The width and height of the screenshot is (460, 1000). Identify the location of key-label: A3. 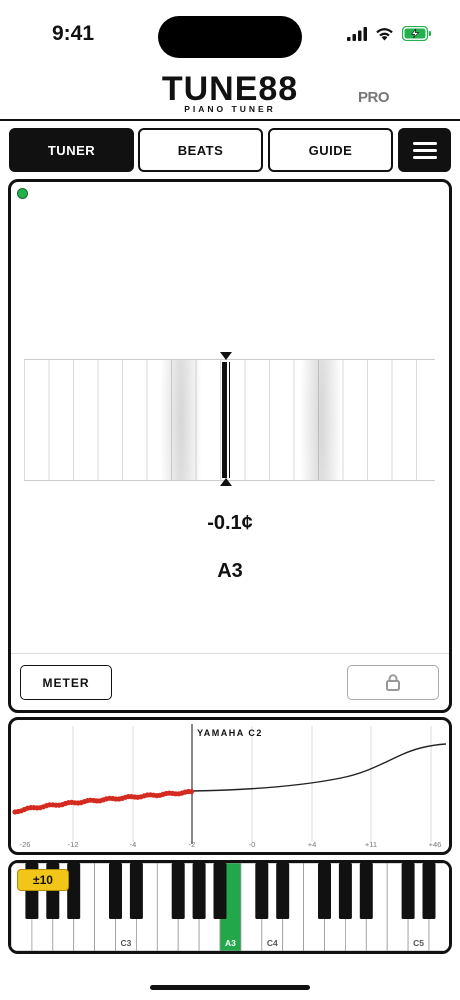
(230, 943).